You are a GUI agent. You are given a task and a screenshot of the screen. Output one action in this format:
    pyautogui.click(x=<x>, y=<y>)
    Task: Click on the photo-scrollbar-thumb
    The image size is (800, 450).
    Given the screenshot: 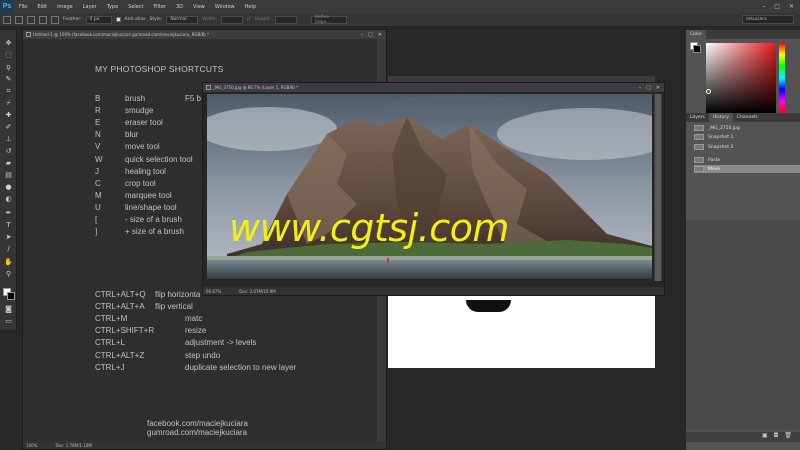 What is the action you would take?
    pyautogui.click(x=658, y=187)
    